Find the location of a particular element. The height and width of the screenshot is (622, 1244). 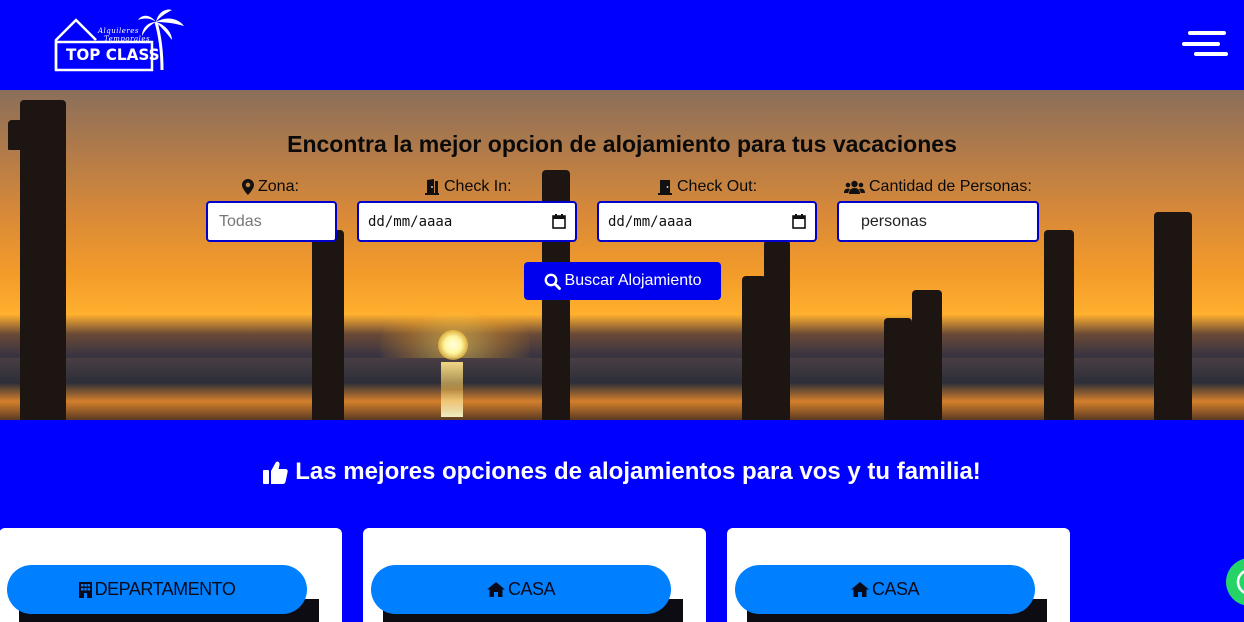

zona-input: Todas is located at coordinates (271, 221).